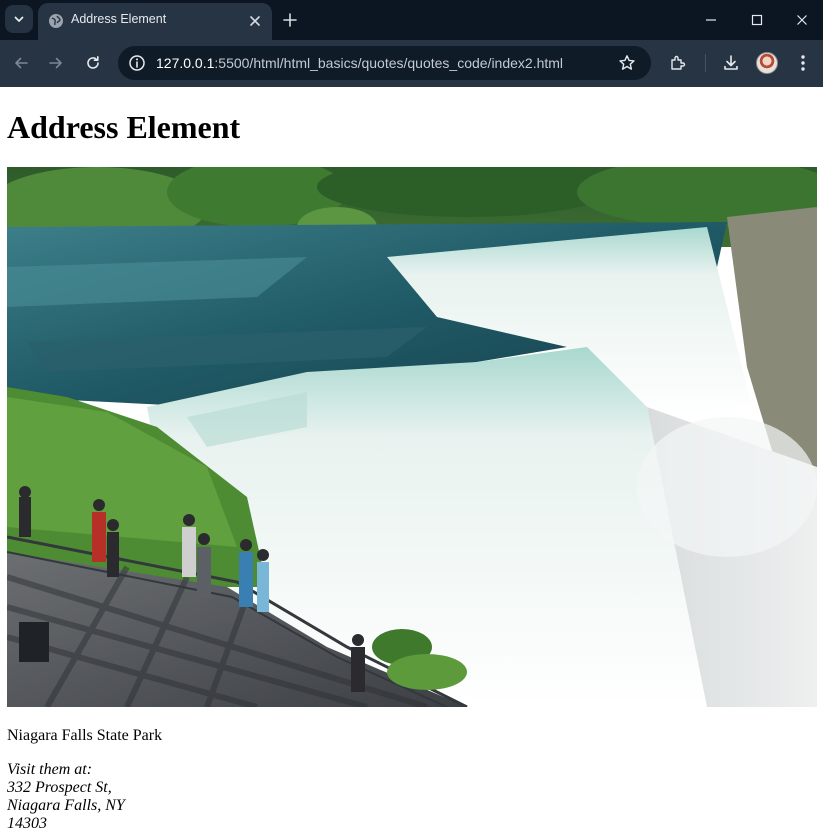  What do you see at coordinates (767, 63) in the screenshot?
I see `profile-avatar` at bounding box center [767, 63].